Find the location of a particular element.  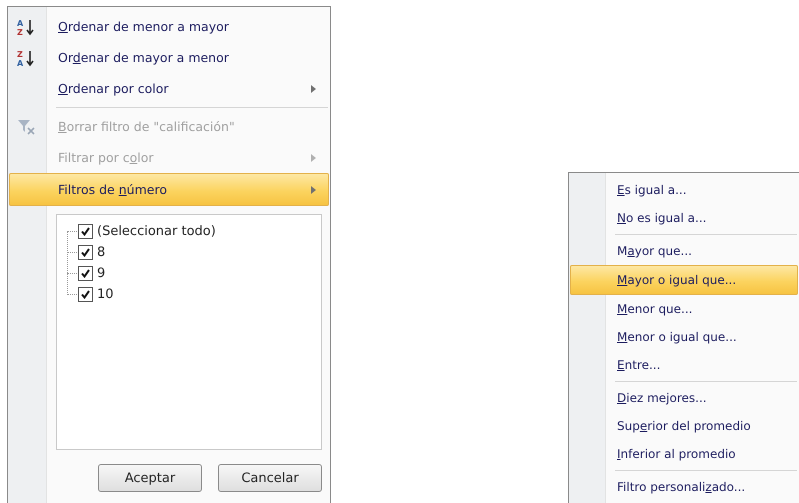

menu-item-label: Inferior al promedio is located at coordinates (676, 454).